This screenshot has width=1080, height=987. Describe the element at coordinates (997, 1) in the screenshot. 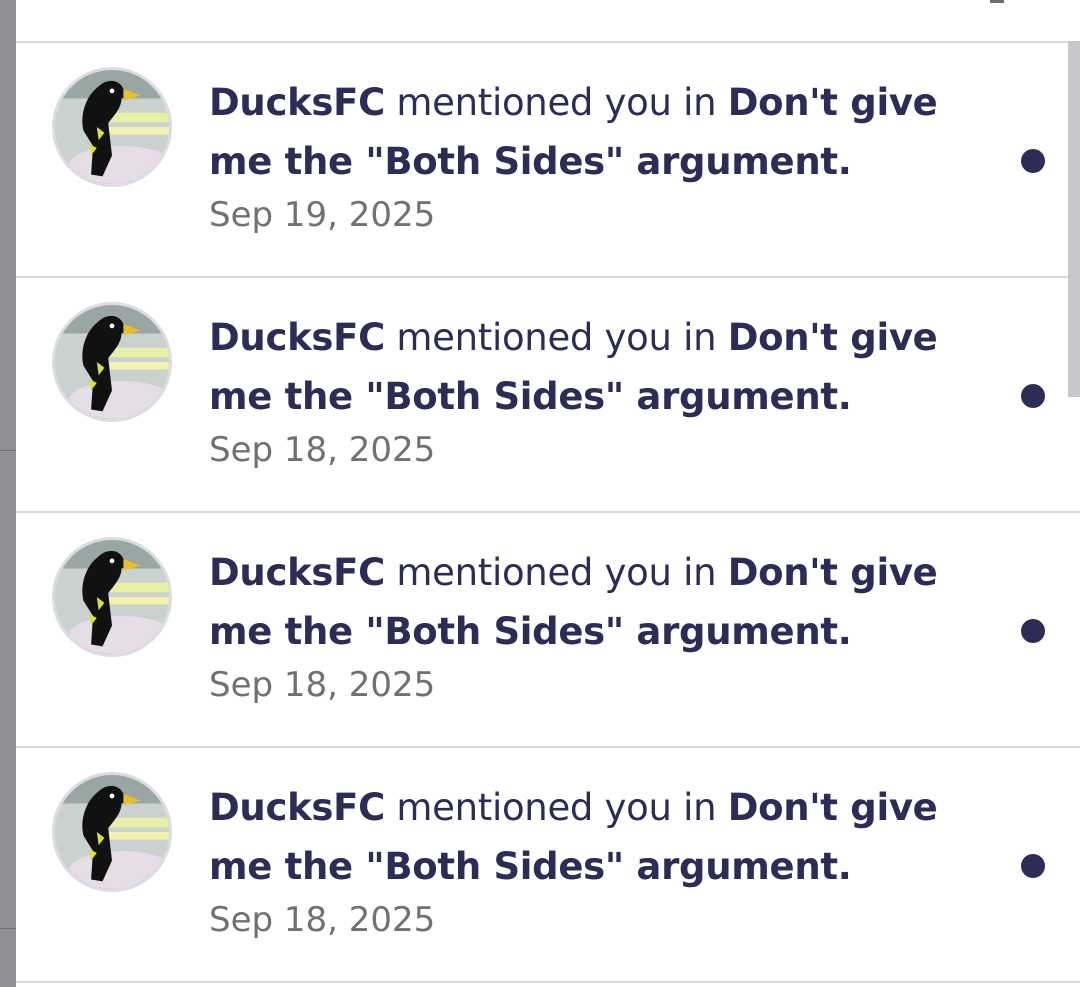

I see `header-control-icon` at that location.